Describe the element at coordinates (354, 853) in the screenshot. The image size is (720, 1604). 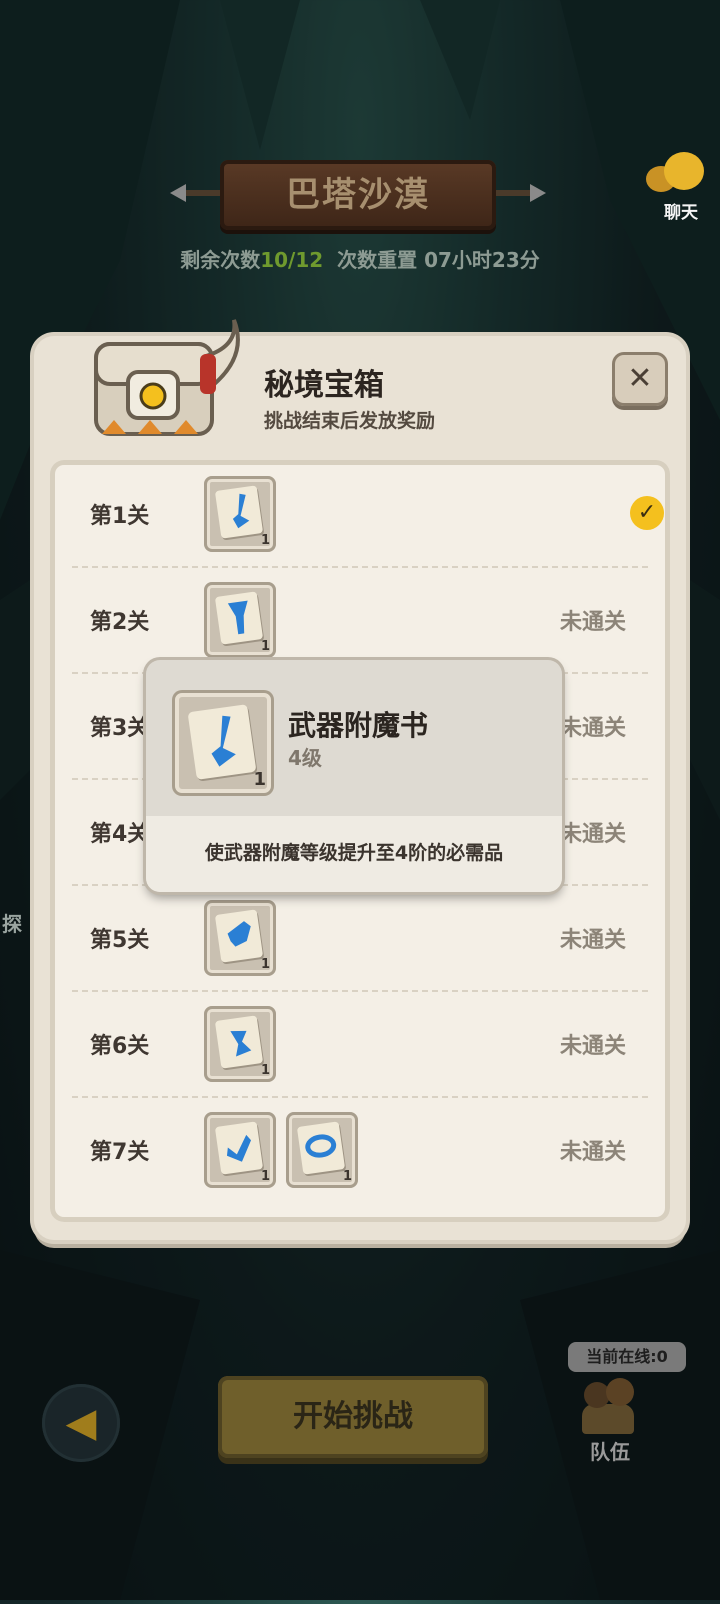
I see `item-description: 使武器附魔等级提升至4阶的必需品` at that location.